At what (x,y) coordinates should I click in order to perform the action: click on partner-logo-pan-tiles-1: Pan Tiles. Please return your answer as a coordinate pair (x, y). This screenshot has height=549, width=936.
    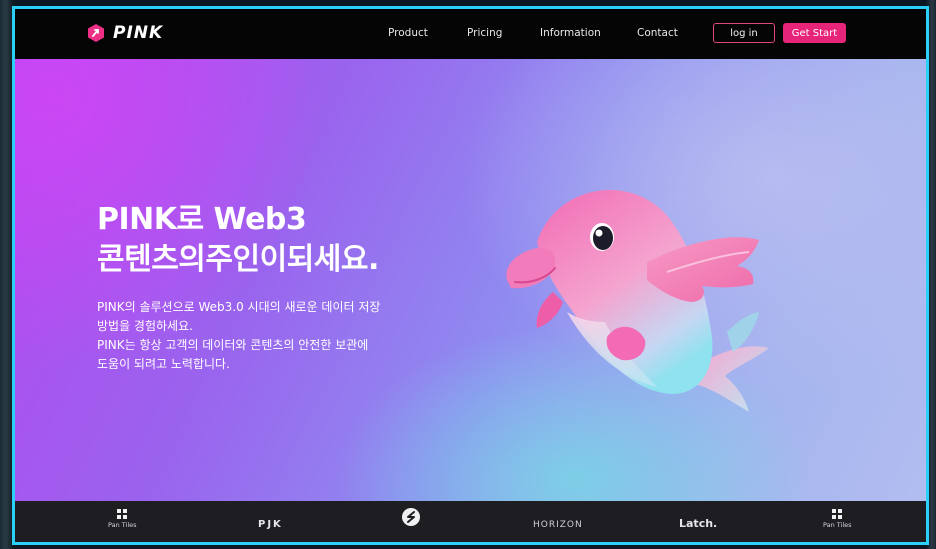
    Looking at the image, I should click on (122, 519).